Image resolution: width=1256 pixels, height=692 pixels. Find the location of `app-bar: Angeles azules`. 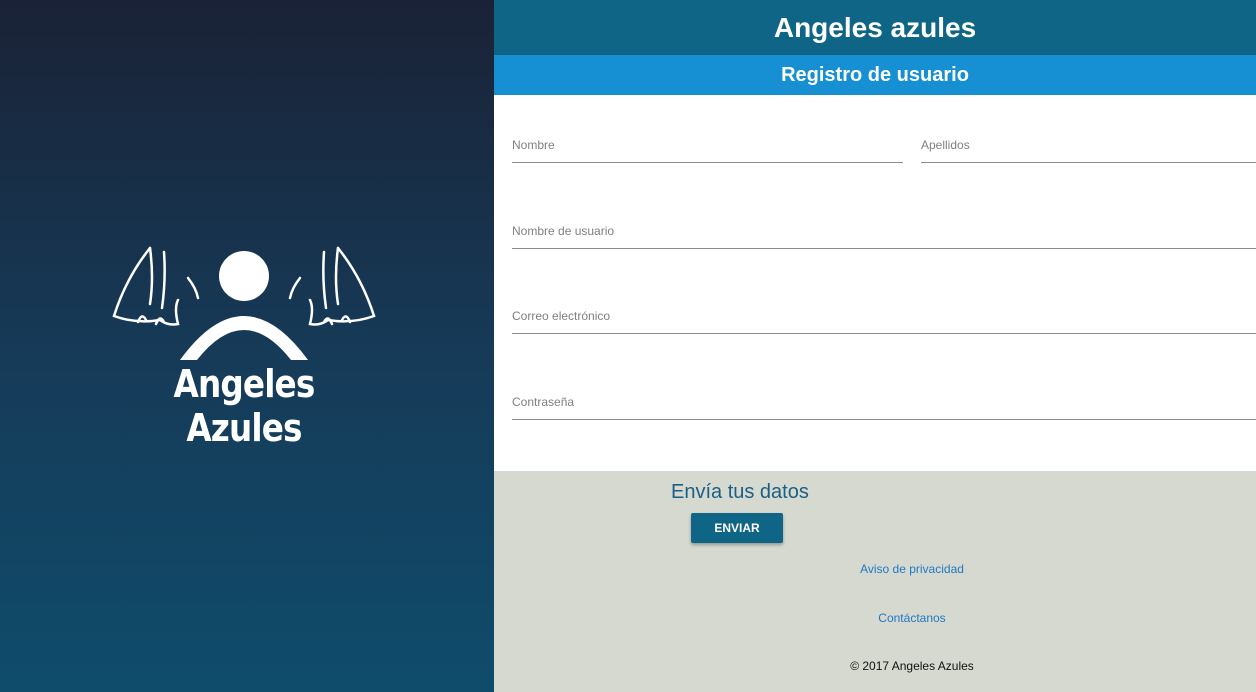

app-bar: Angeles azules is located at coordinates (875, 27).